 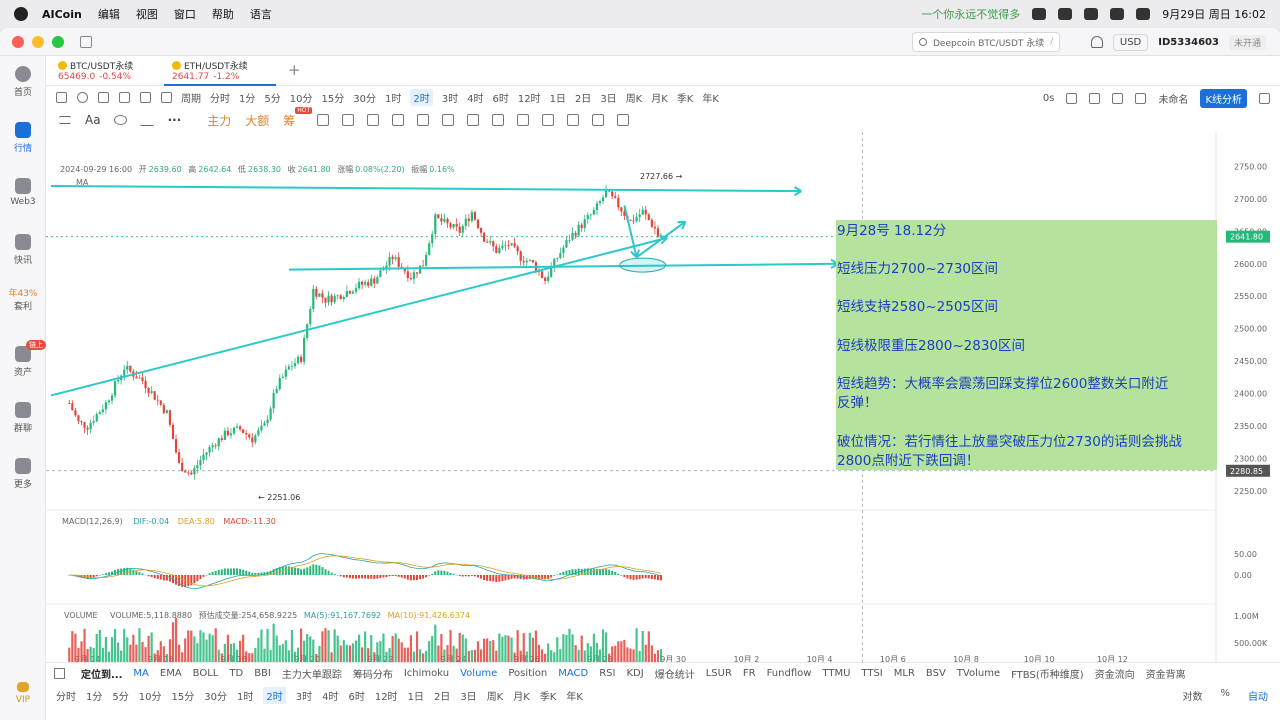 I want to click on text-tool-button: Aa, so click(x=93, y=120).